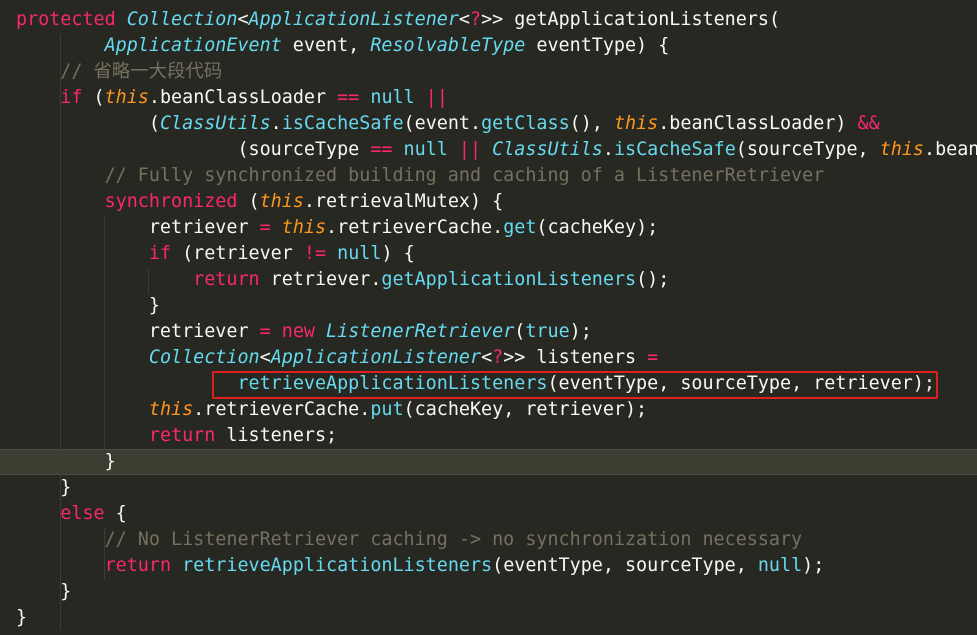  I want to click on code-token: .retrievalMutex) {, so click(403, 201).